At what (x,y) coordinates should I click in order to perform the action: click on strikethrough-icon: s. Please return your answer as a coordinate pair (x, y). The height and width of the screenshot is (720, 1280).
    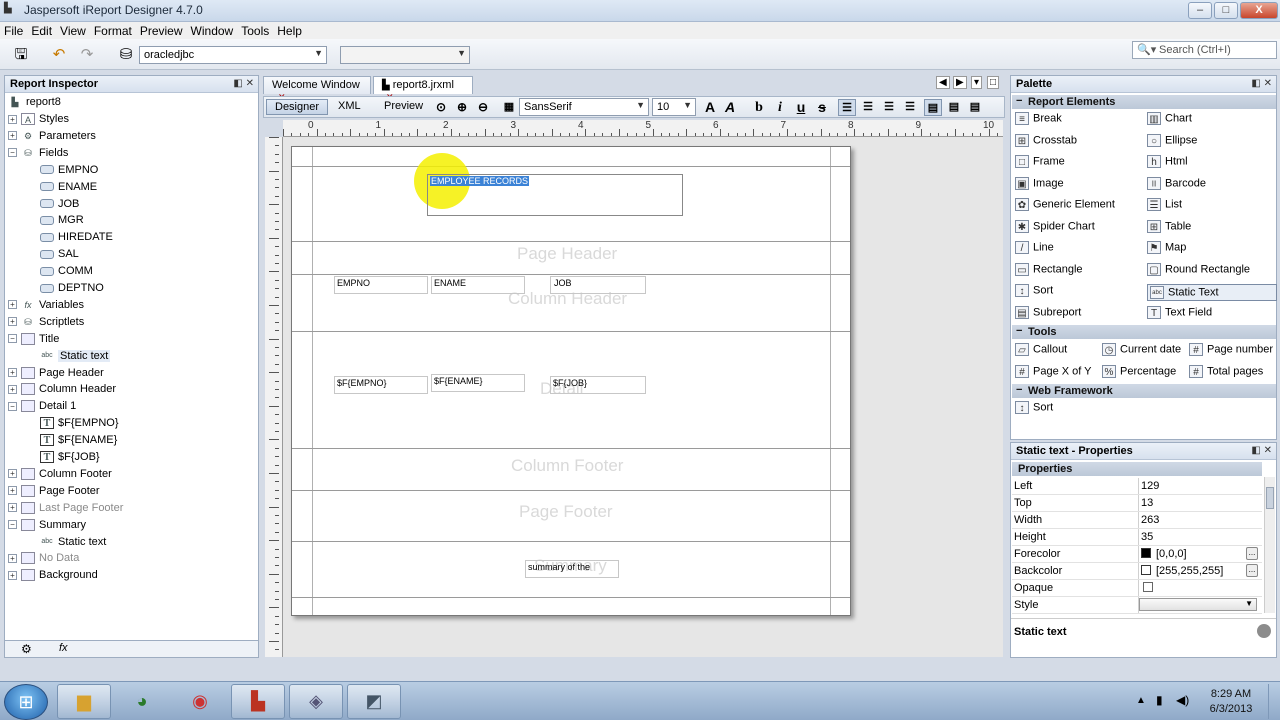
    Looking at the image, I should click on (822, 107).